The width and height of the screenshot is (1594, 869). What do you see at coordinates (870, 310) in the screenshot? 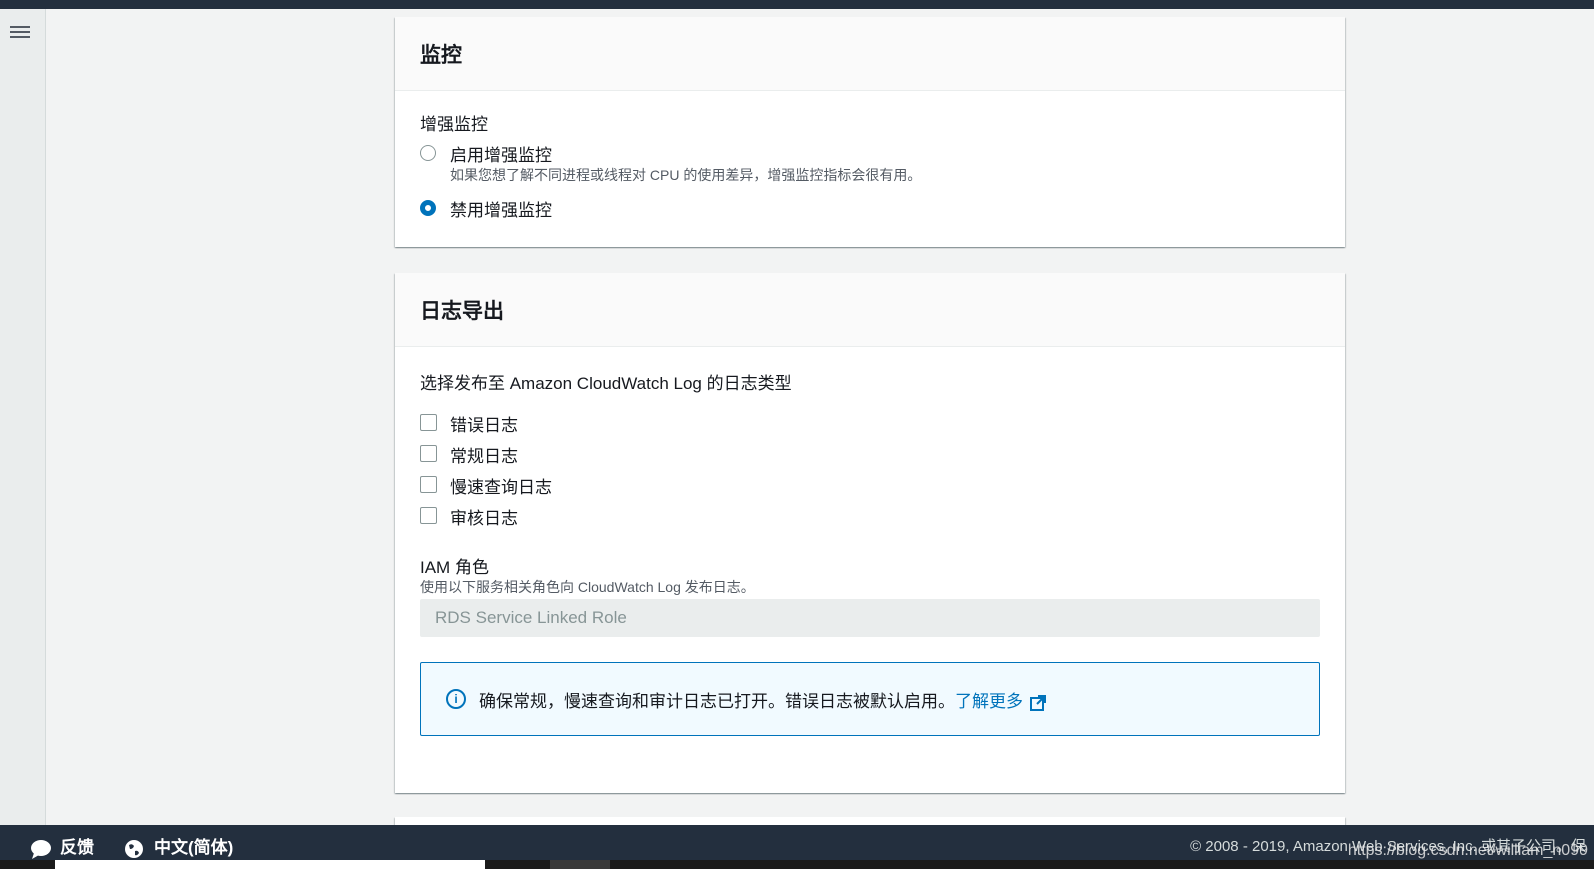
I see `log-export-panel-header: 日志导出` at bounding box center [870, 310].